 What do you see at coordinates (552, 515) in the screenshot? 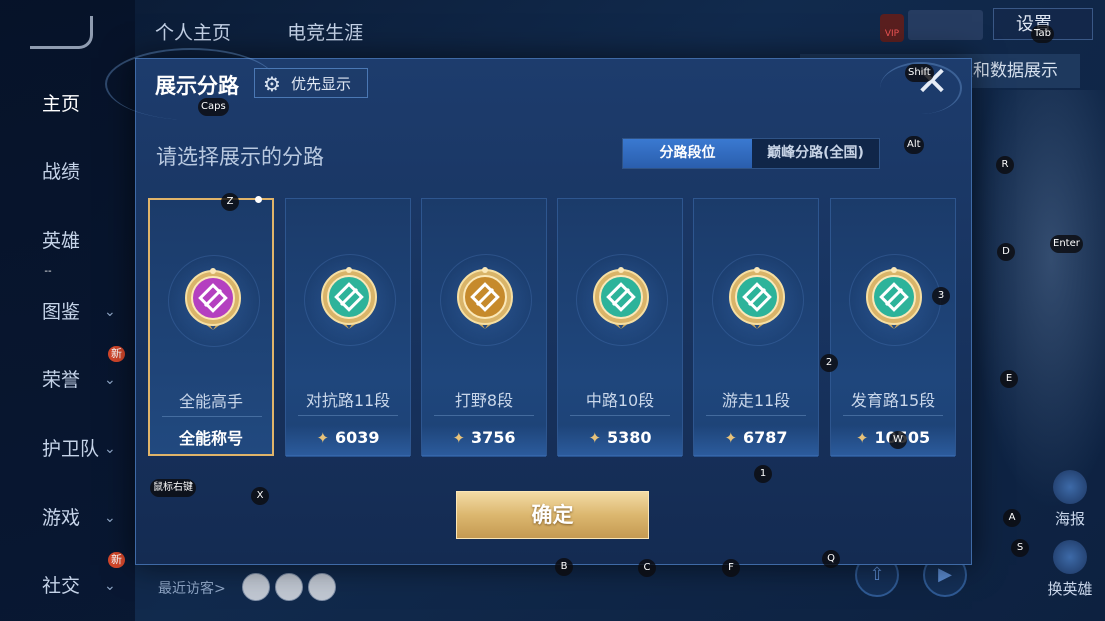
I see `confirm-button: 确定` at bounding box center [552, 515].